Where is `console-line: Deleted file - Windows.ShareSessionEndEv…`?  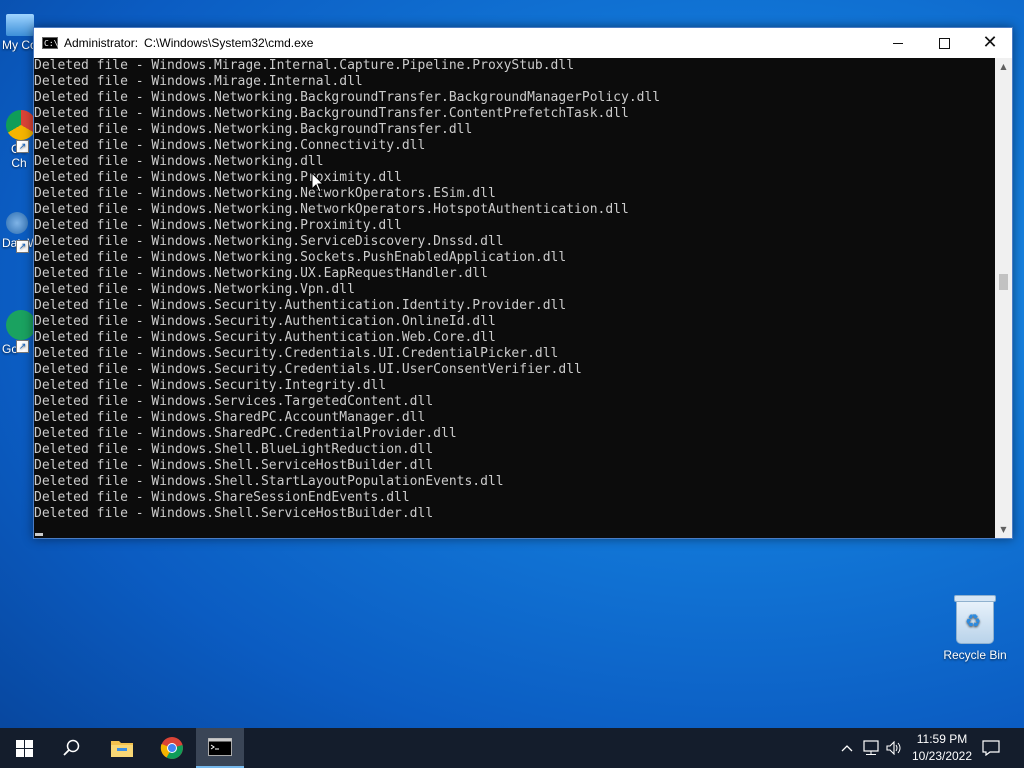
console-line: Deleted file - Windows.ShareSessionEndEv… is located at coordinates (222, 497).